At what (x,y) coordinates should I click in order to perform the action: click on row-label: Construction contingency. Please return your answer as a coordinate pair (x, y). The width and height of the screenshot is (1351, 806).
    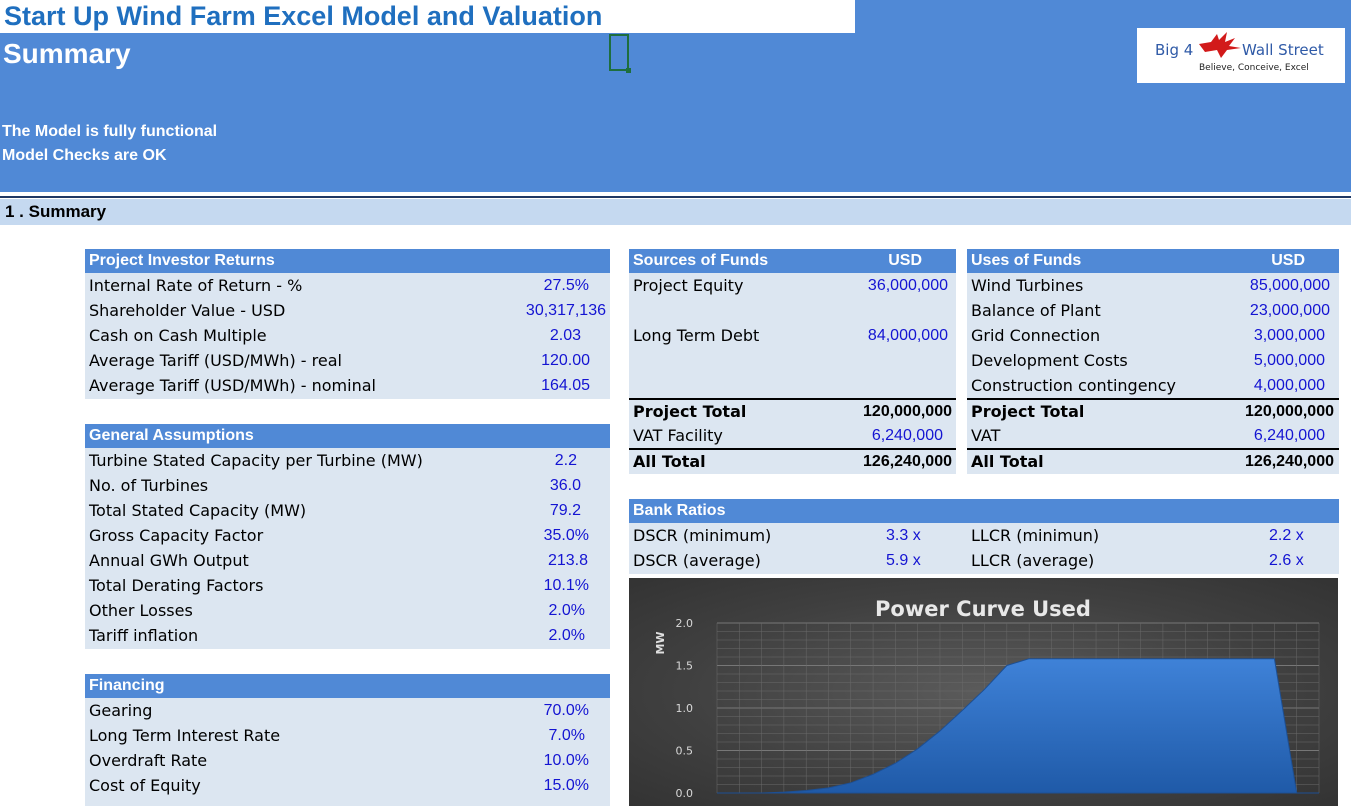
    Looking at the image, I should click on (1073, 385).